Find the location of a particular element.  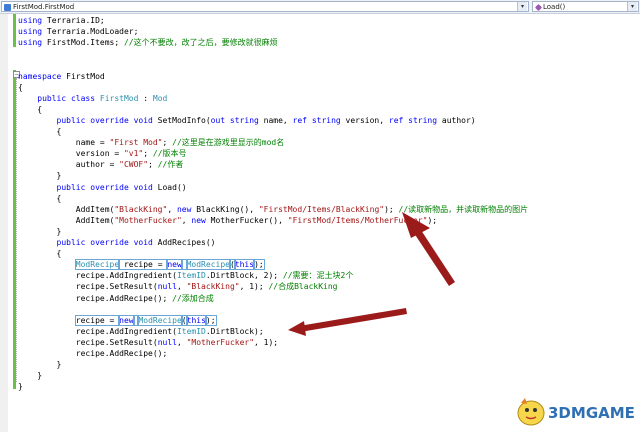

type-dropdown-label: FirstMod.FirstMod is located at coordinates (44, 7).